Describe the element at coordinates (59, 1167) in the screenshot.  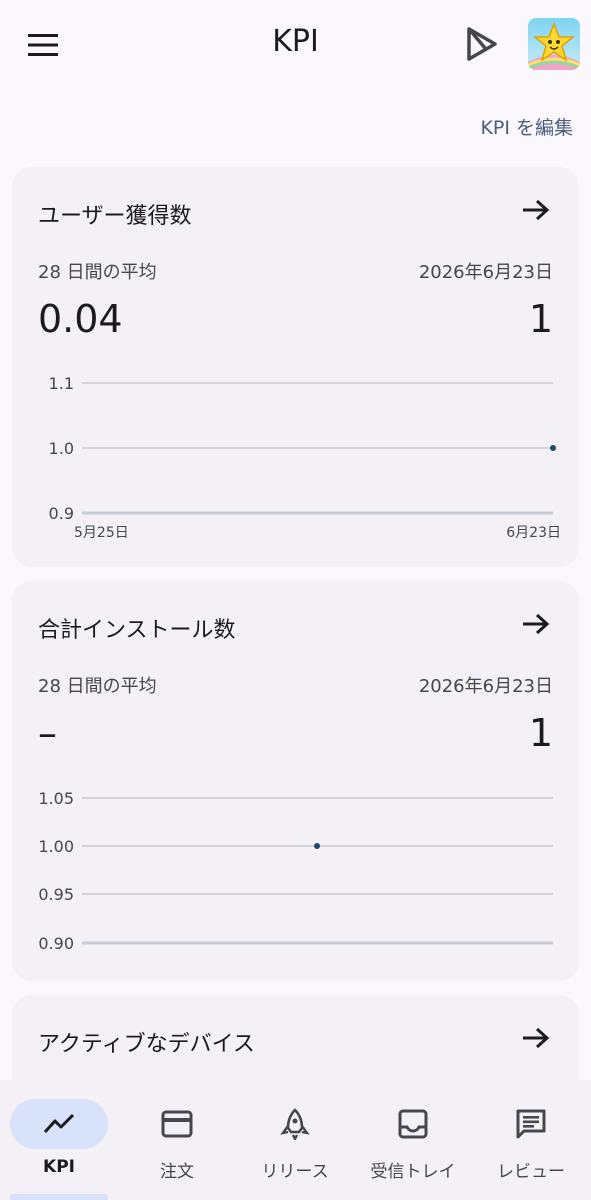
I see `nav-label: KPI` at that location.